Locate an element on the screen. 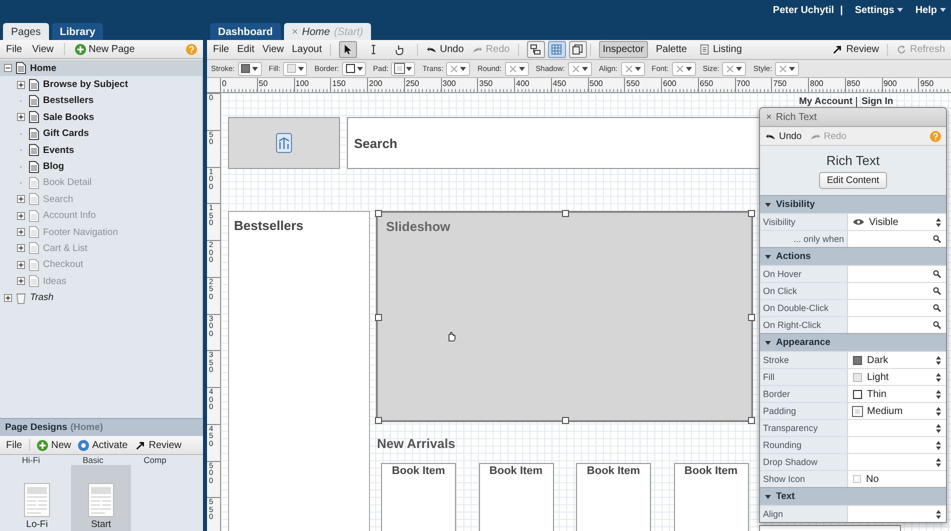 Image resolution: width=951 pixels, height=531 pixels. tree-item: Sale Books is located at coordinates (107, 117).